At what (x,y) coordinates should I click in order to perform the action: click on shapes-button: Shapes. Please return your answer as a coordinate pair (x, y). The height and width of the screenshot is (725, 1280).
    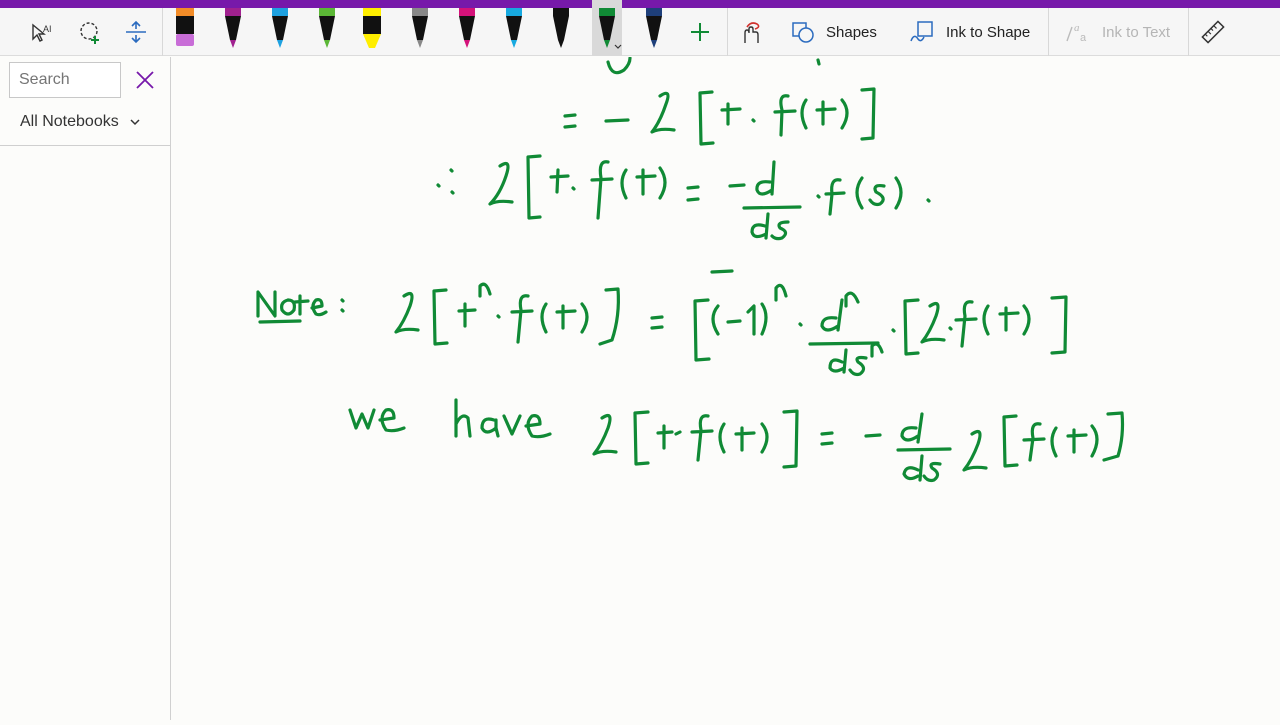
    Looking at the image, I should click on (833, 32).